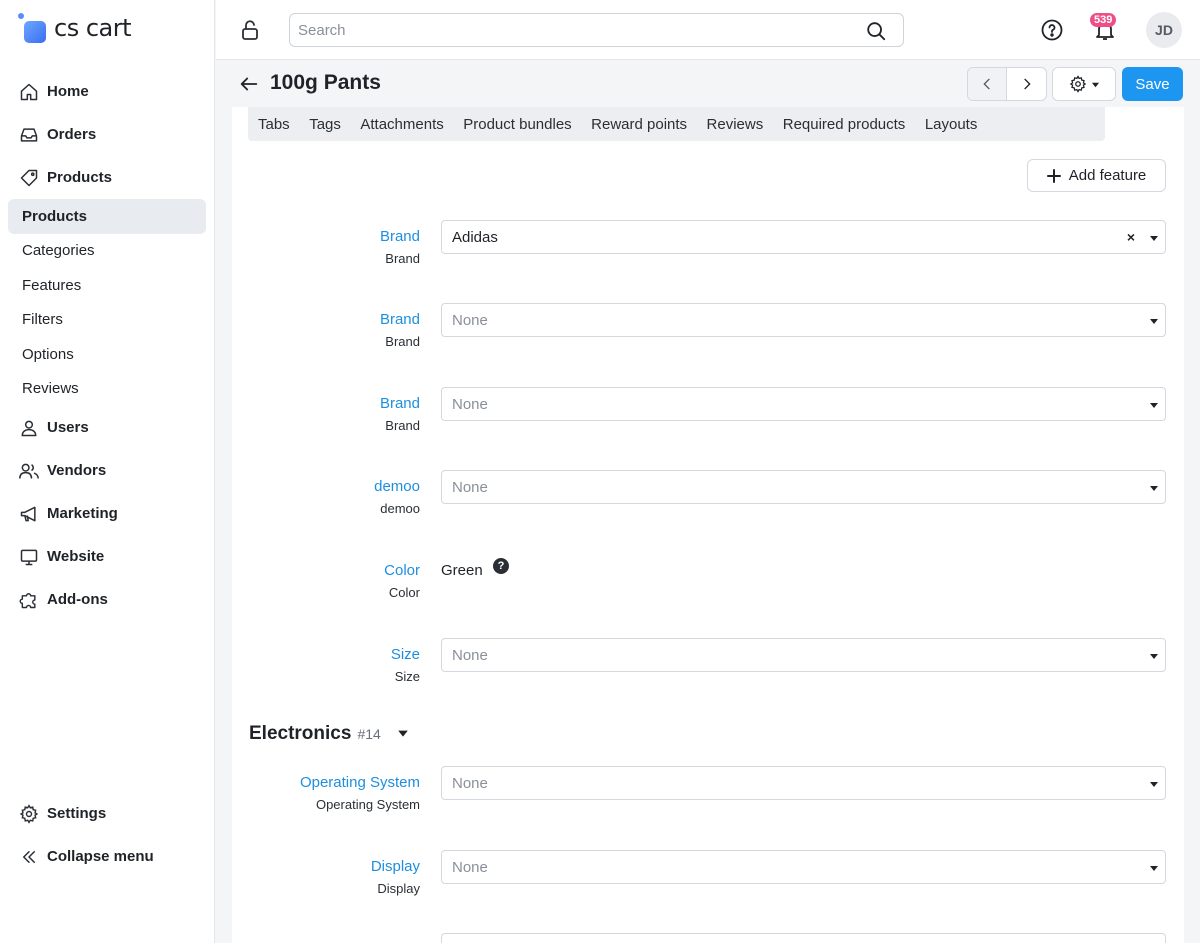 Image resolution: width=1200 pixels, height=943 pixels. What do you see at coordinates (107, 216) in the screenshot?
I see `sidebar-subitem-products: Products` at bounding box center [107, 216].